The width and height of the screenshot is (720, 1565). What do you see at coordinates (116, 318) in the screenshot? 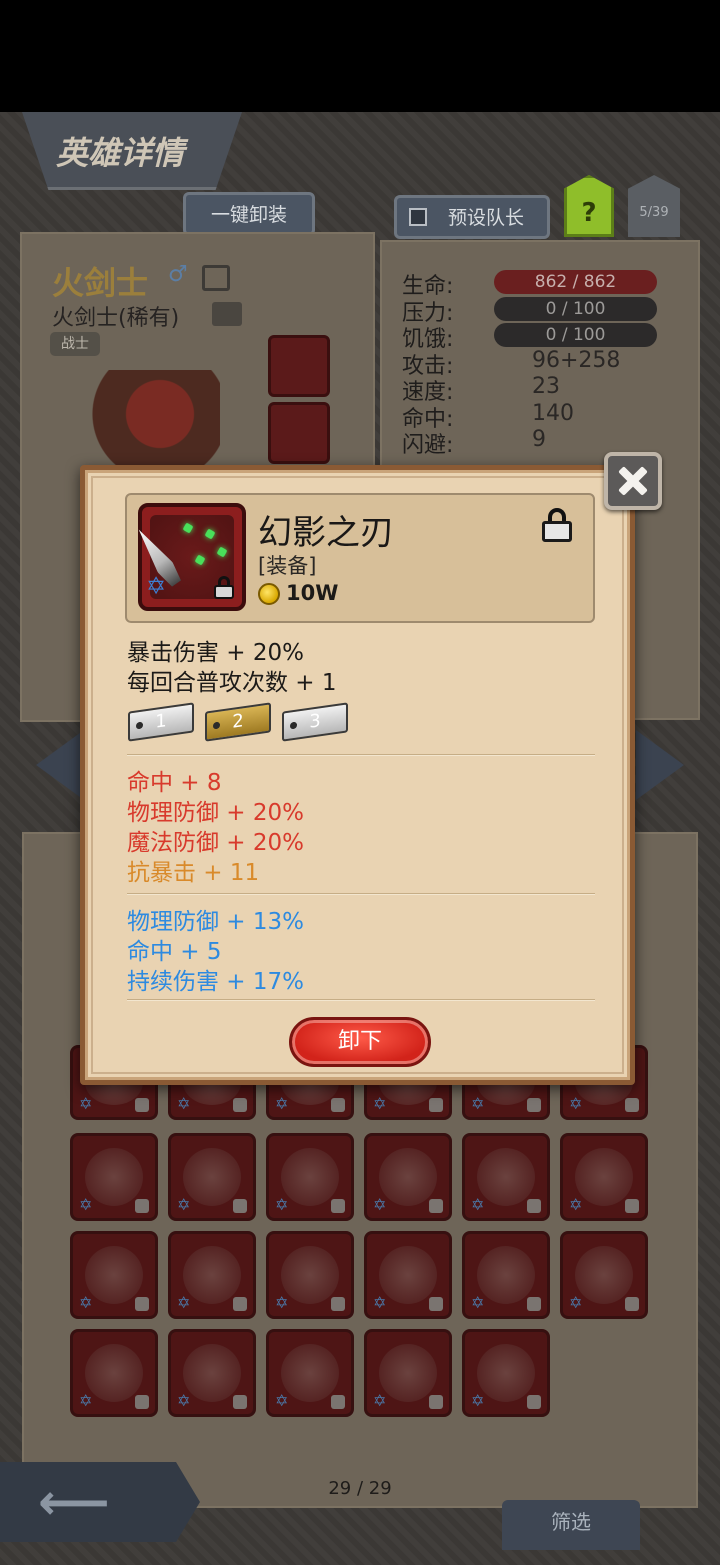
I see `hero-class-rarity: 火剑士(稀有)` at bounding box center [116, 318].